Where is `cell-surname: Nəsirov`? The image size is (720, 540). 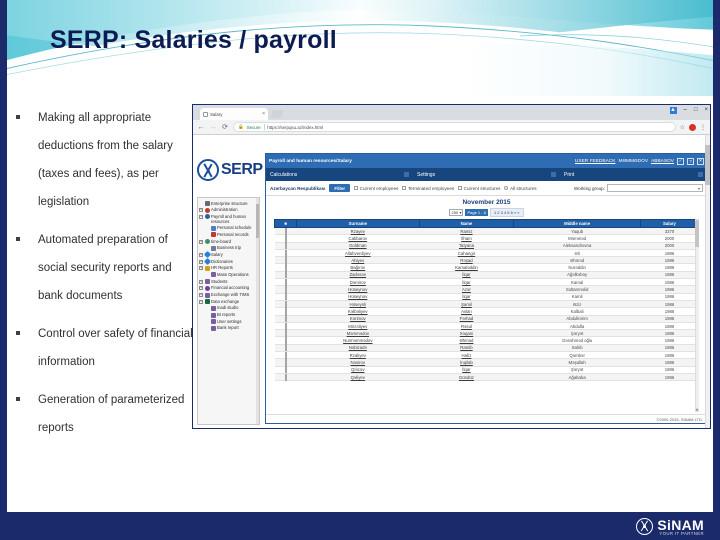
cell-surname: Nəsirov is located at coordinates (358, 362).